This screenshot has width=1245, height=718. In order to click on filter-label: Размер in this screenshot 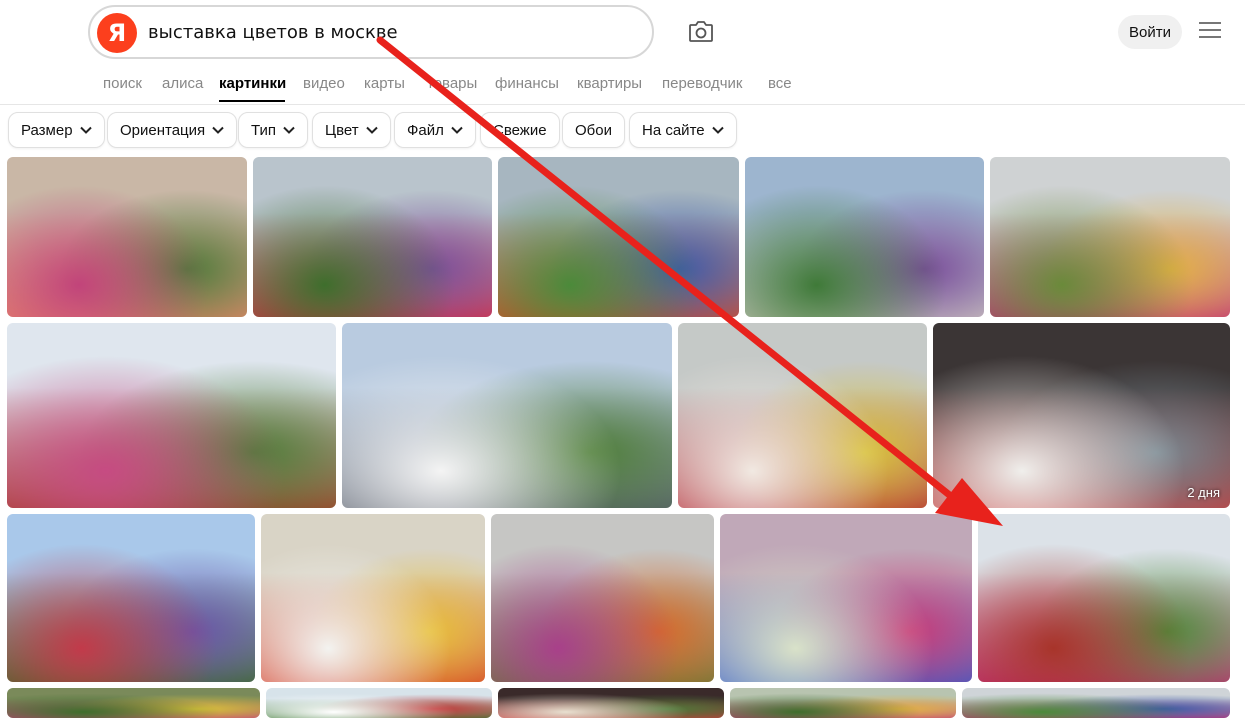, I will do `click(47, 130)`.